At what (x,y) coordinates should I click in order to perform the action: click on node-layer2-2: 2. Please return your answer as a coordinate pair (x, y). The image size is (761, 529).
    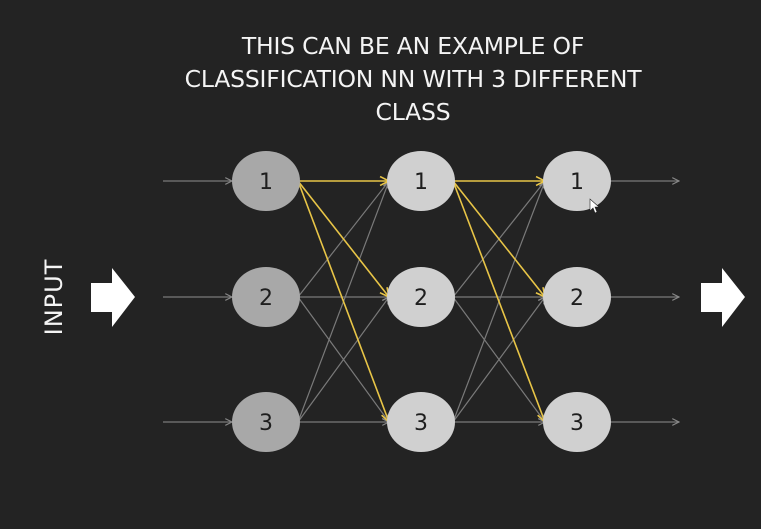
    Looking at the image, I should click on (421, 297).